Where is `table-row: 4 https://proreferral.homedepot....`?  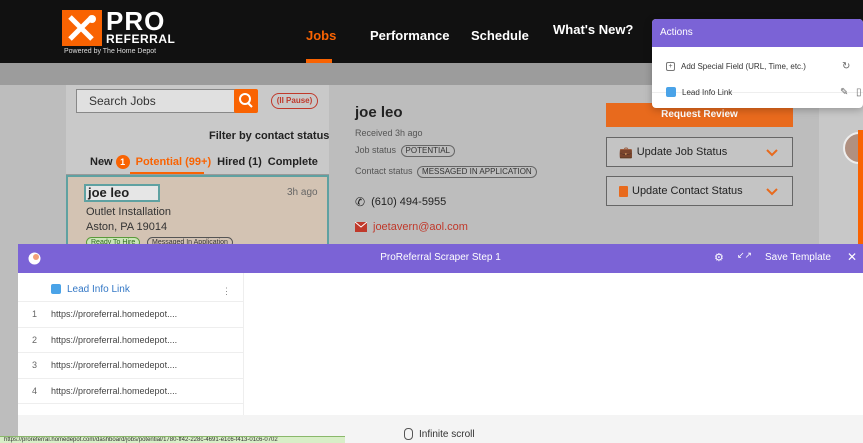 table-row: 4 https://proreferral.homedepot.... is located at coordinates (130, 391).